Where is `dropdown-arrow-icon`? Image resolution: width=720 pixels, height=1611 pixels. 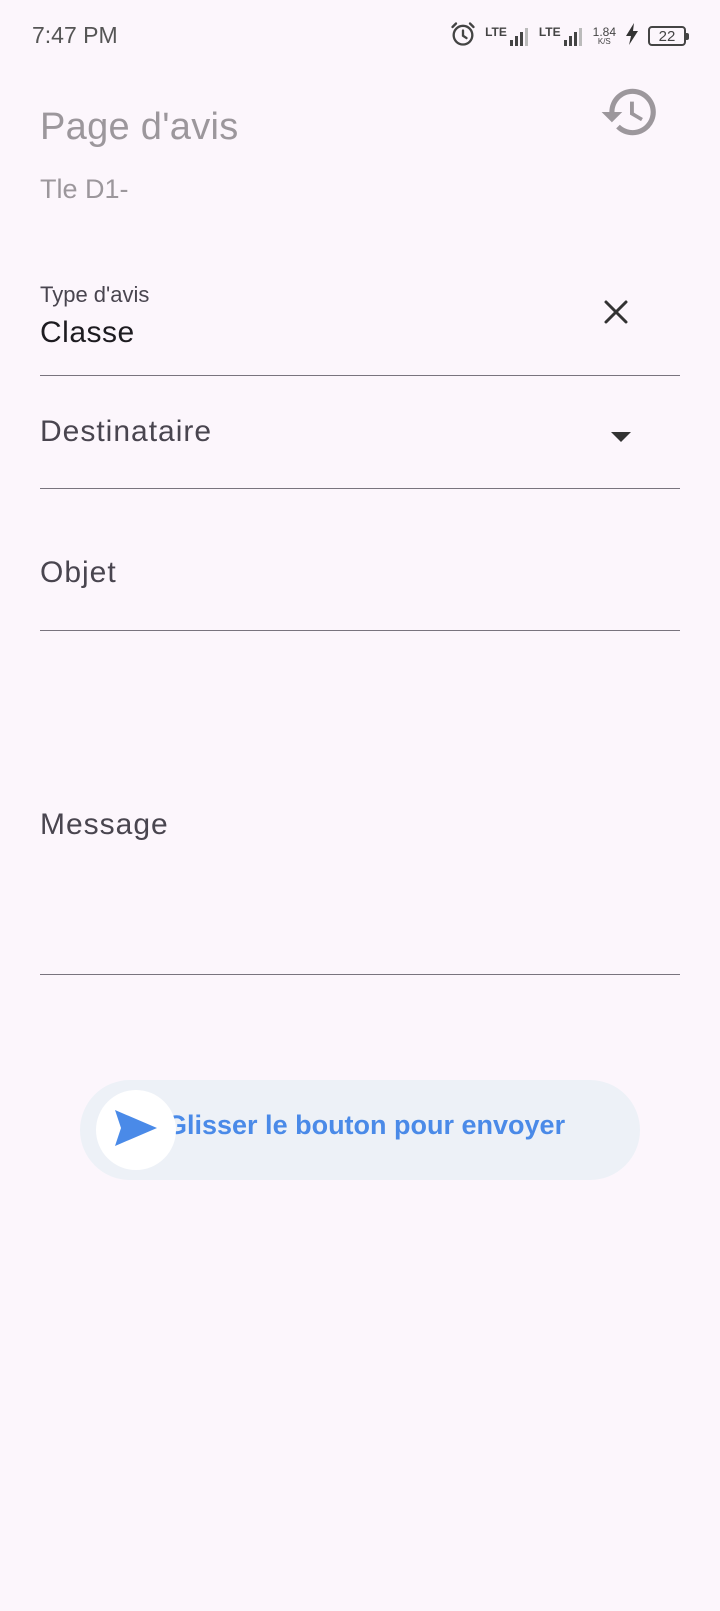 dropdown-arrow-icon is located at coordinates (621, 439).